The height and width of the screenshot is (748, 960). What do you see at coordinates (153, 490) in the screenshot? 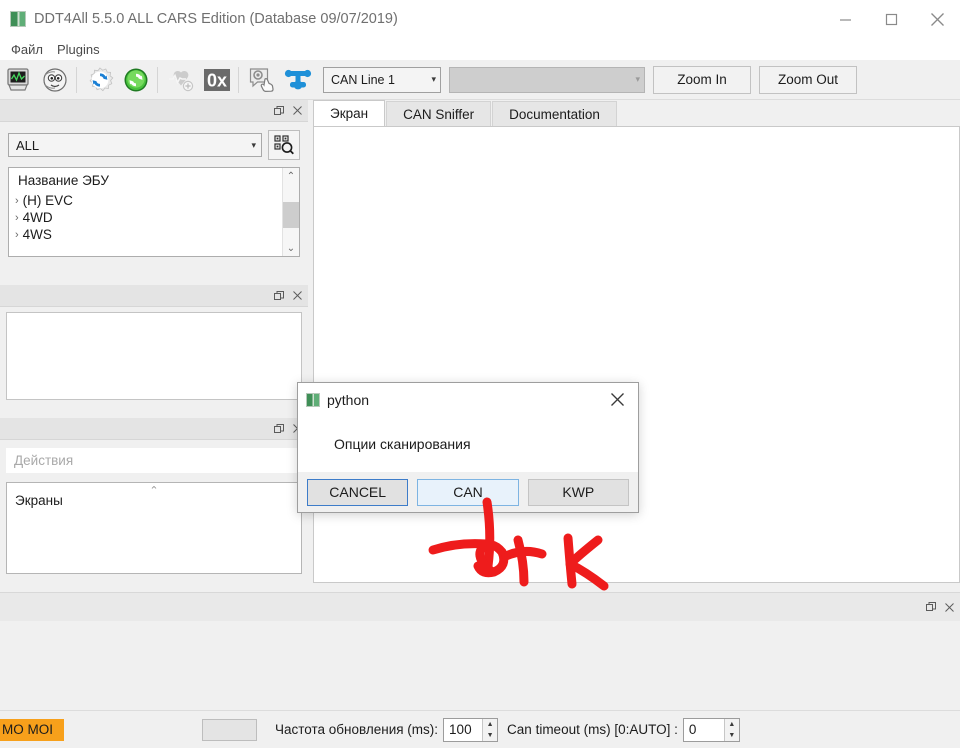
I see `collapse-icon: ⌃` at bounding box center [153, 490].